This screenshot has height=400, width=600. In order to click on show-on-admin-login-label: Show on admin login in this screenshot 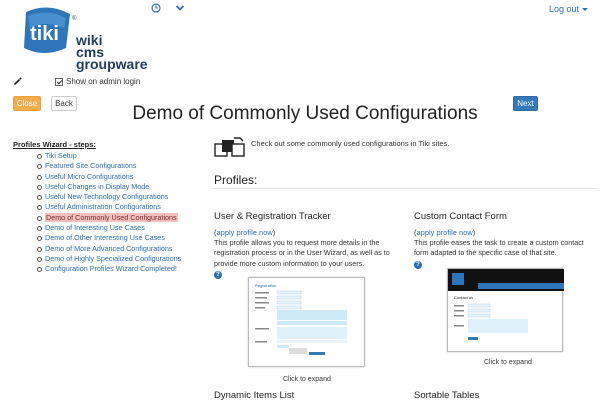, I will do `click(103, 81)`.